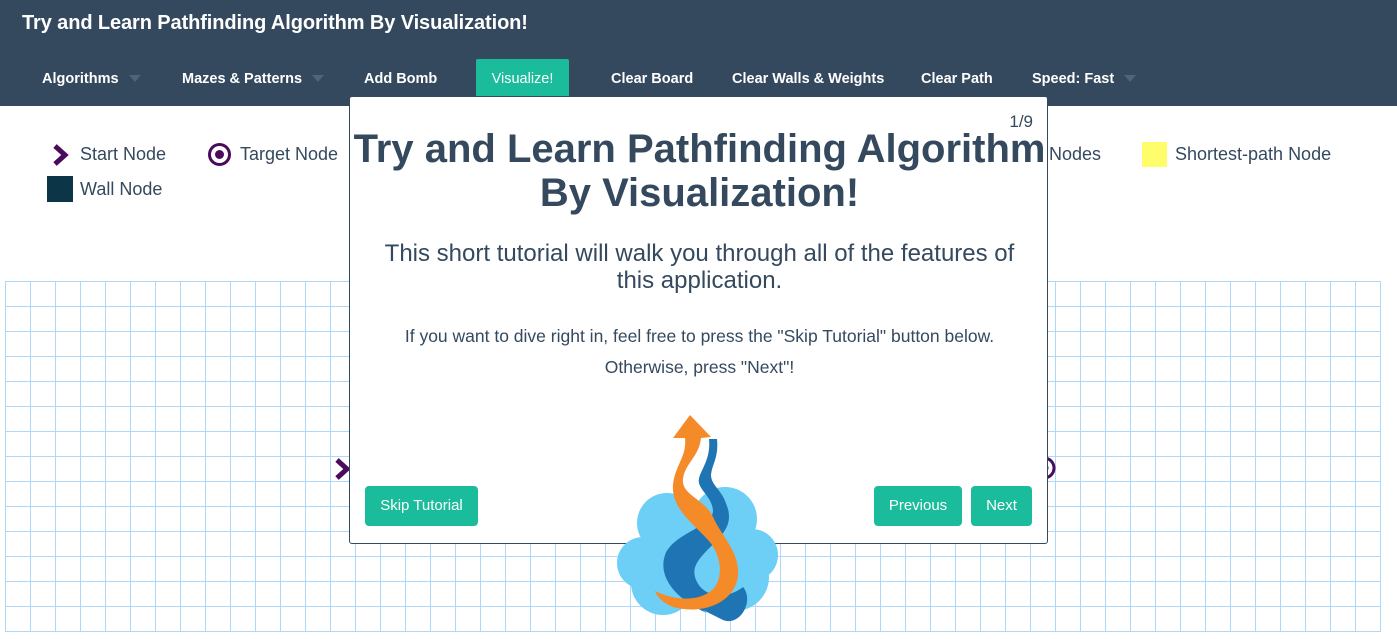  What do you see at coordinates (1075, 154) in the screenshot?
I see `legend-nodes: Nodes` at bounding box center [1075, 154].